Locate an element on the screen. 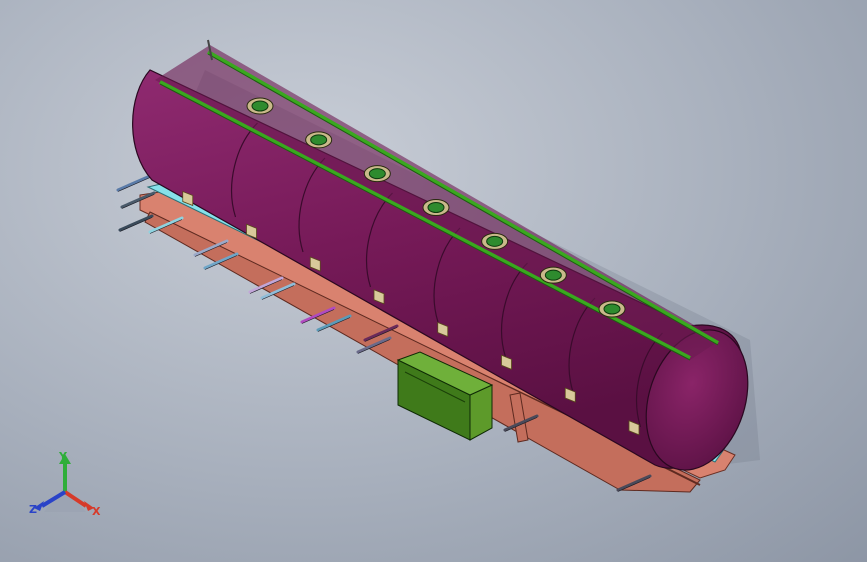 This screenshot has height=562, width=867. side-pipe is located at coordinates (134, 183).